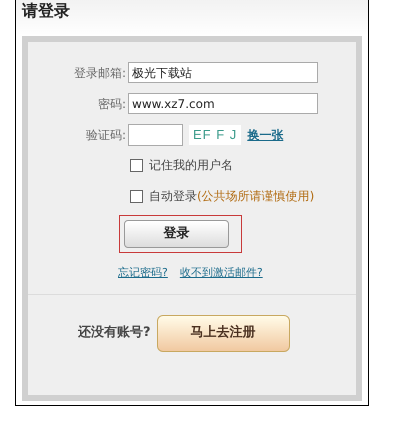 The image size is (417, 433). What do you see at coordinates (223, 72) in the screenshot?
I see `input-field: 极光下载站` at bounding box center [223, 72].